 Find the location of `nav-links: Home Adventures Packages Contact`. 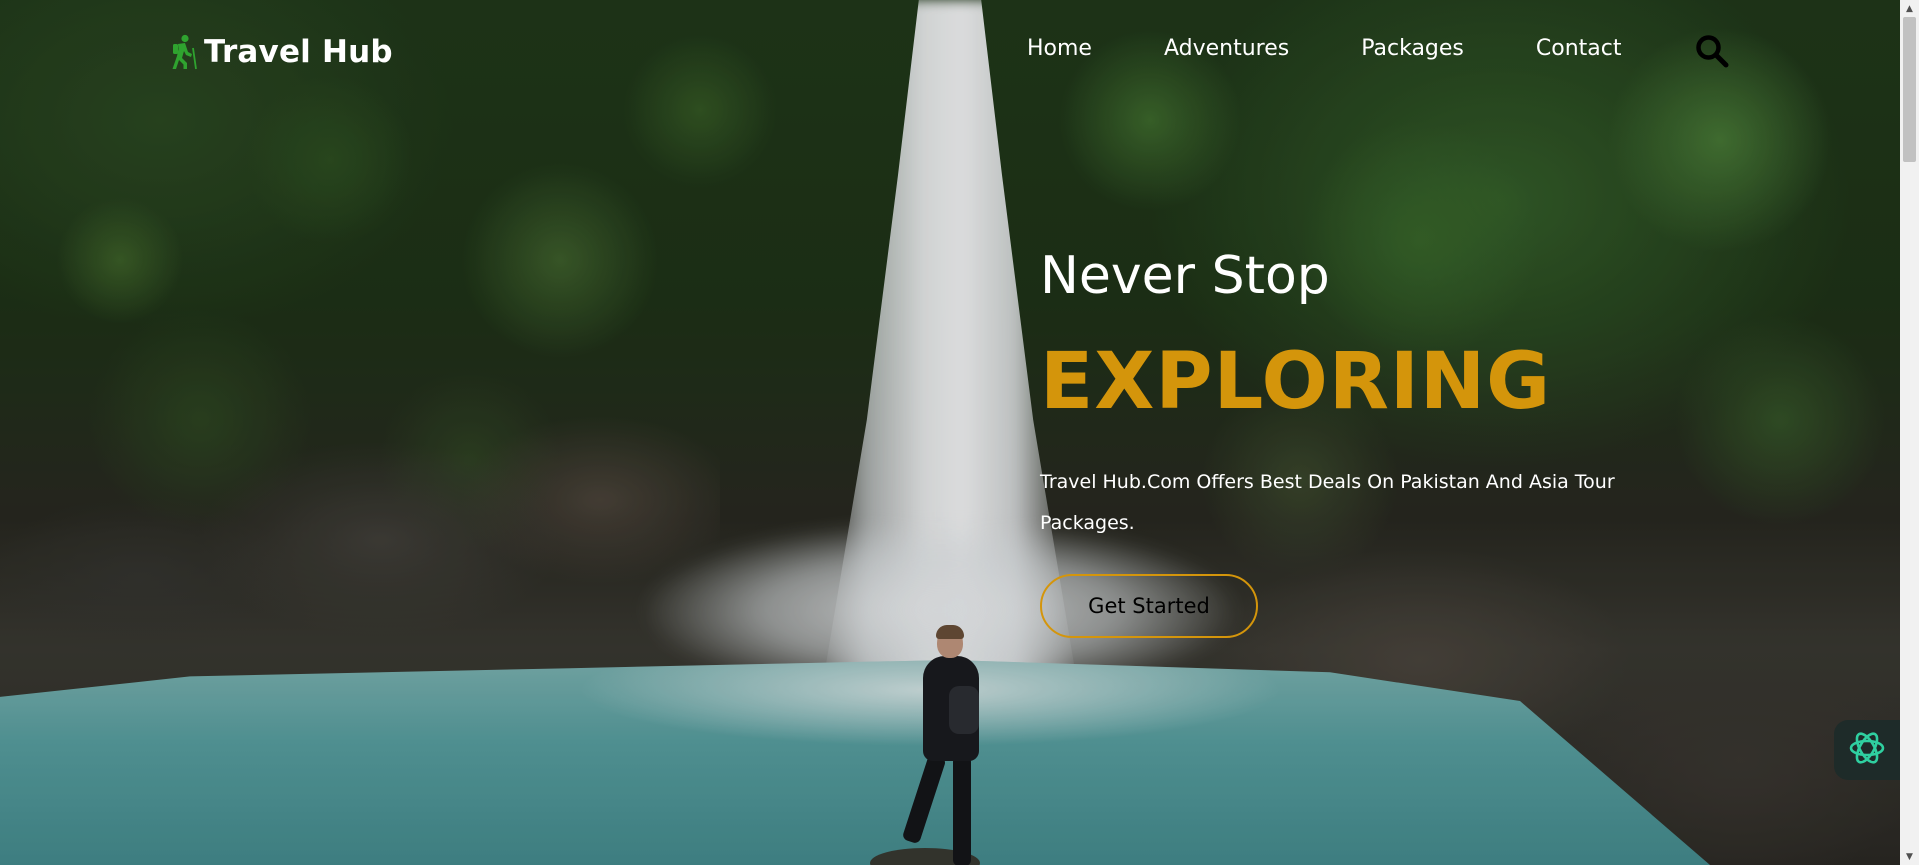

nav-links: Home Adventures Packages Contact is located at coordinates (1360, 48).